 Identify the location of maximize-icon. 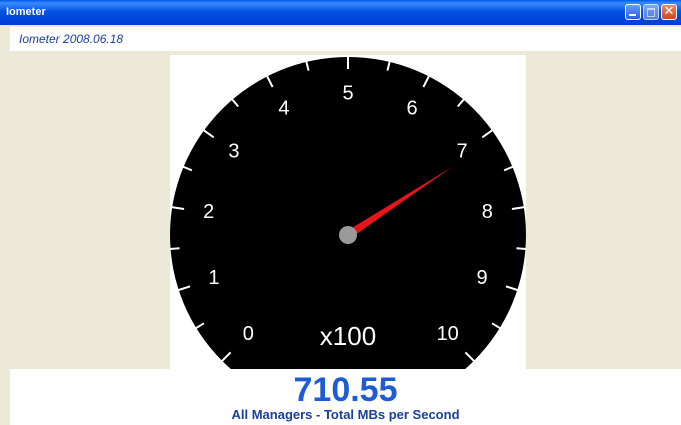
(651, 12).